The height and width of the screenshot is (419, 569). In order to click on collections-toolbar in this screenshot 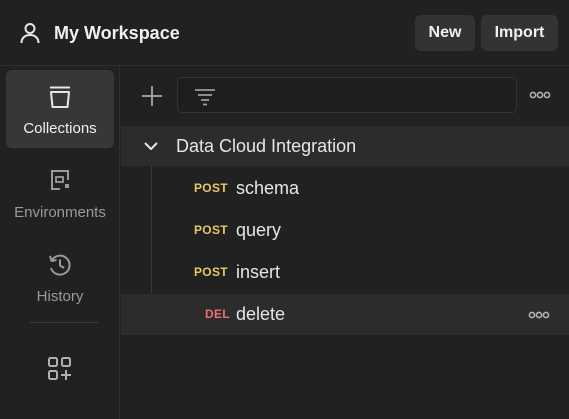, I will do `click(345, 95)`.